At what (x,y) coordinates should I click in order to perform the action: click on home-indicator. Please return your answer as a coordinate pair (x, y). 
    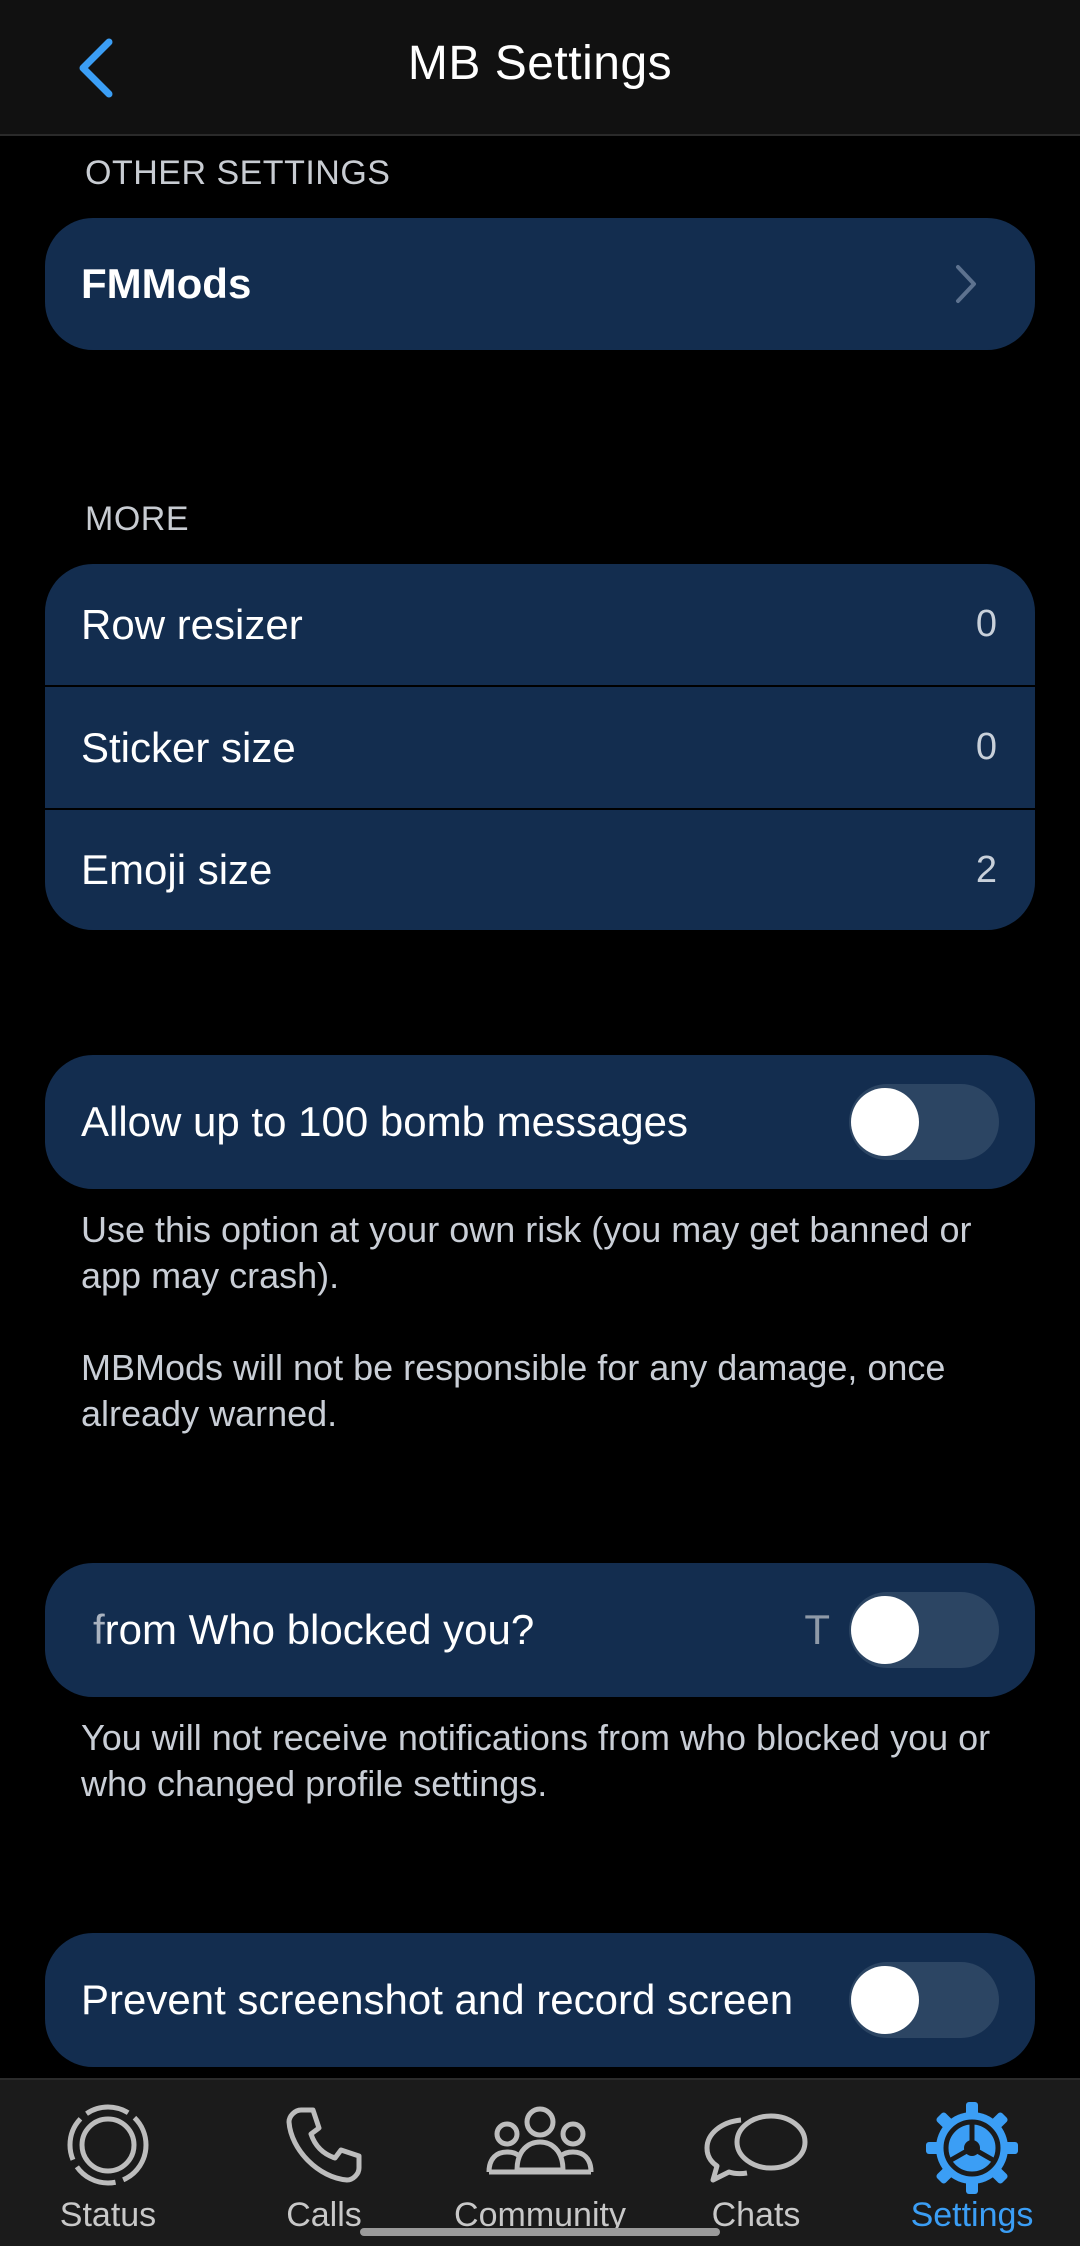
    Looking at the image, I should click on (540, 2232).